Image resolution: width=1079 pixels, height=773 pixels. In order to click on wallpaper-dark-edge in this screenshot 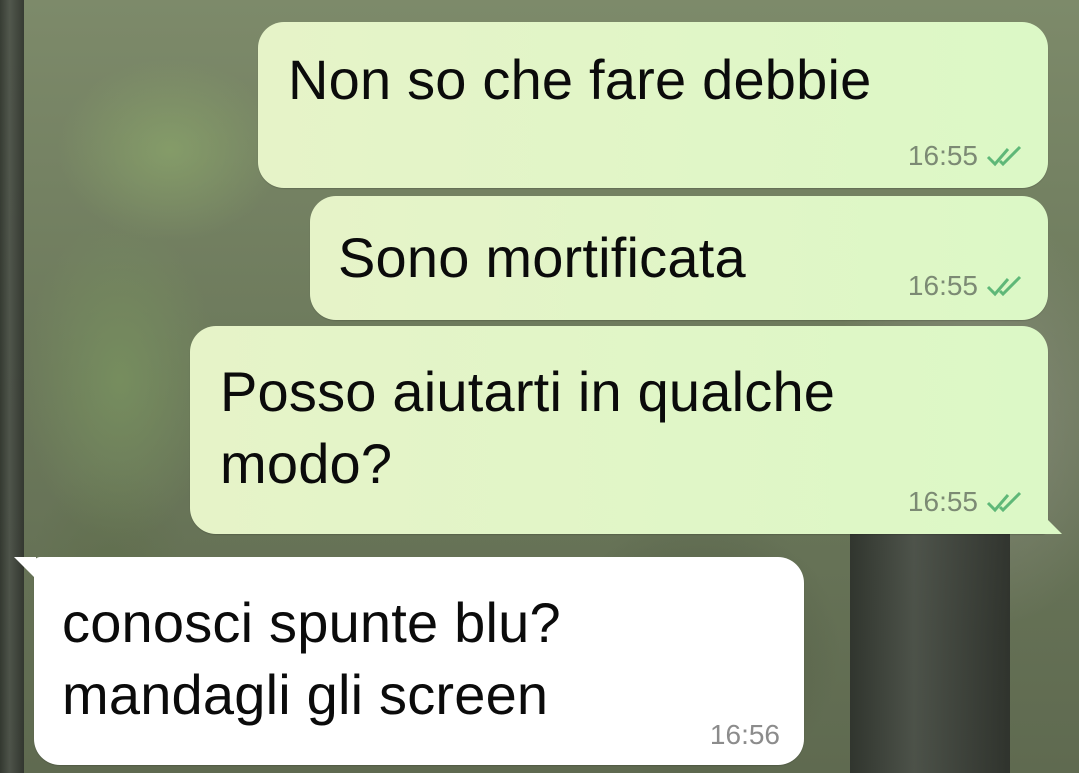, I will do `click(12, 386)`.